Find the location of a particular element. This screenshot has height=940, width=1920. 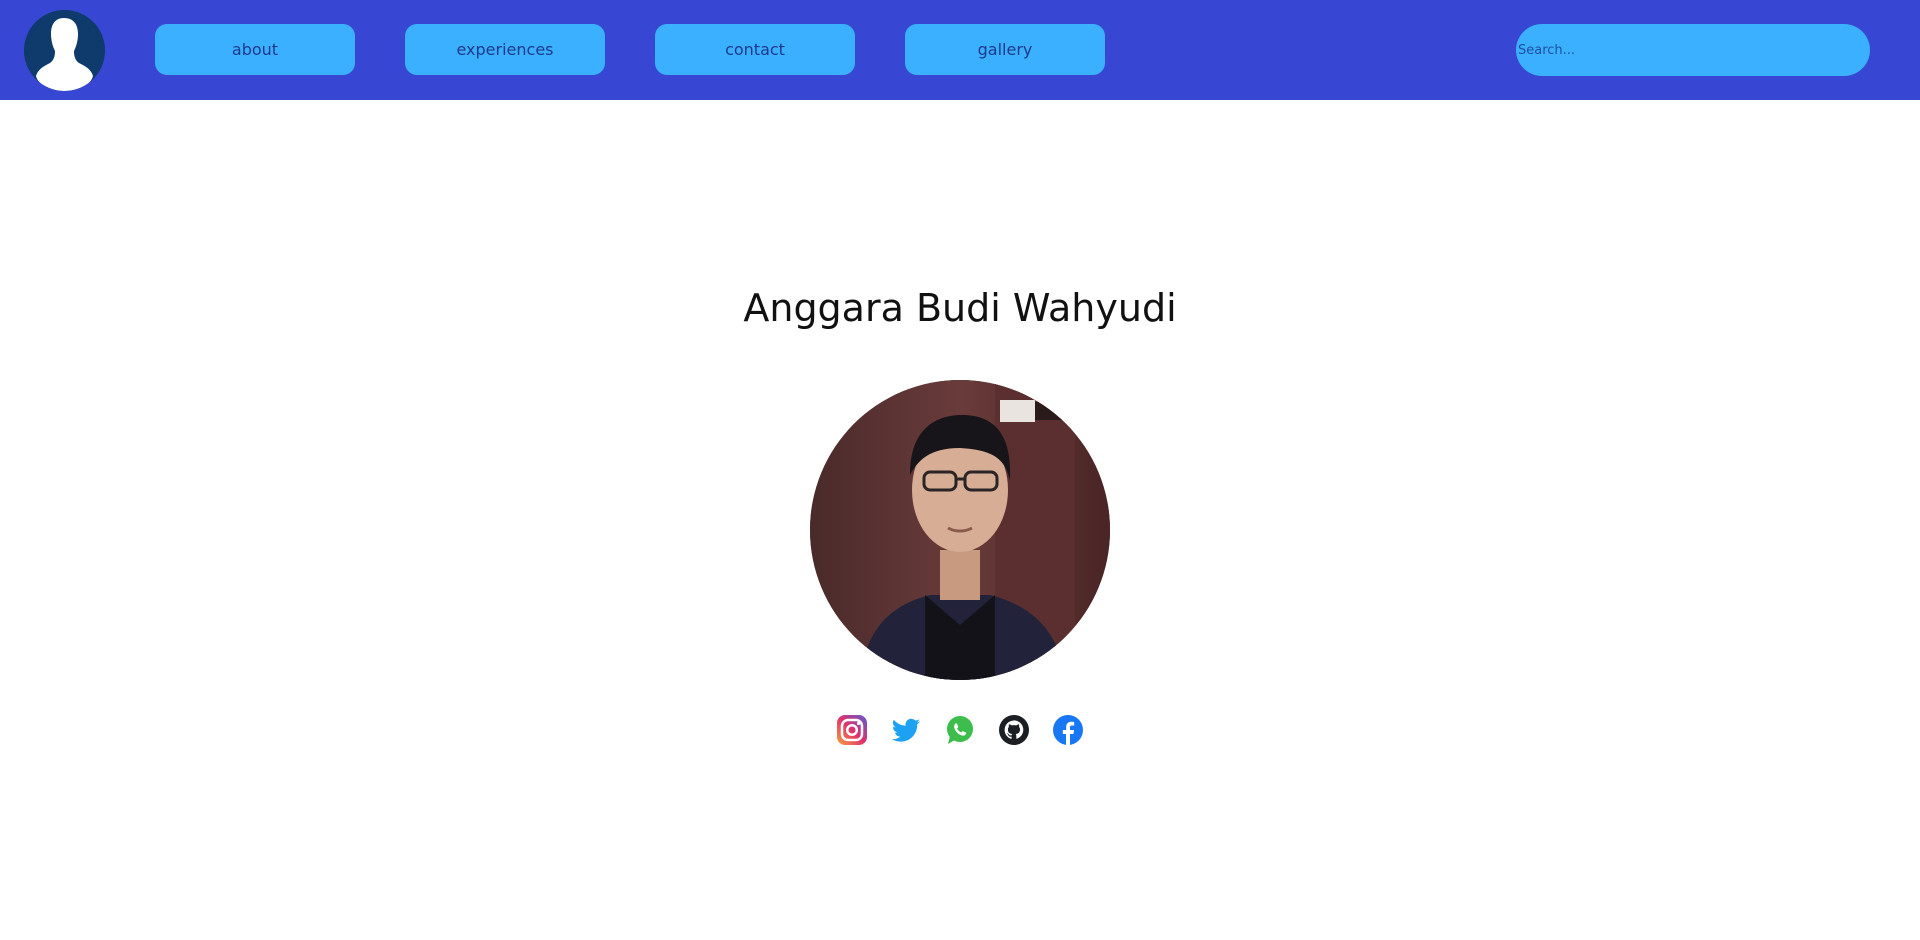

nav-experiences-button: experiences is located at coordinates (505, 49).